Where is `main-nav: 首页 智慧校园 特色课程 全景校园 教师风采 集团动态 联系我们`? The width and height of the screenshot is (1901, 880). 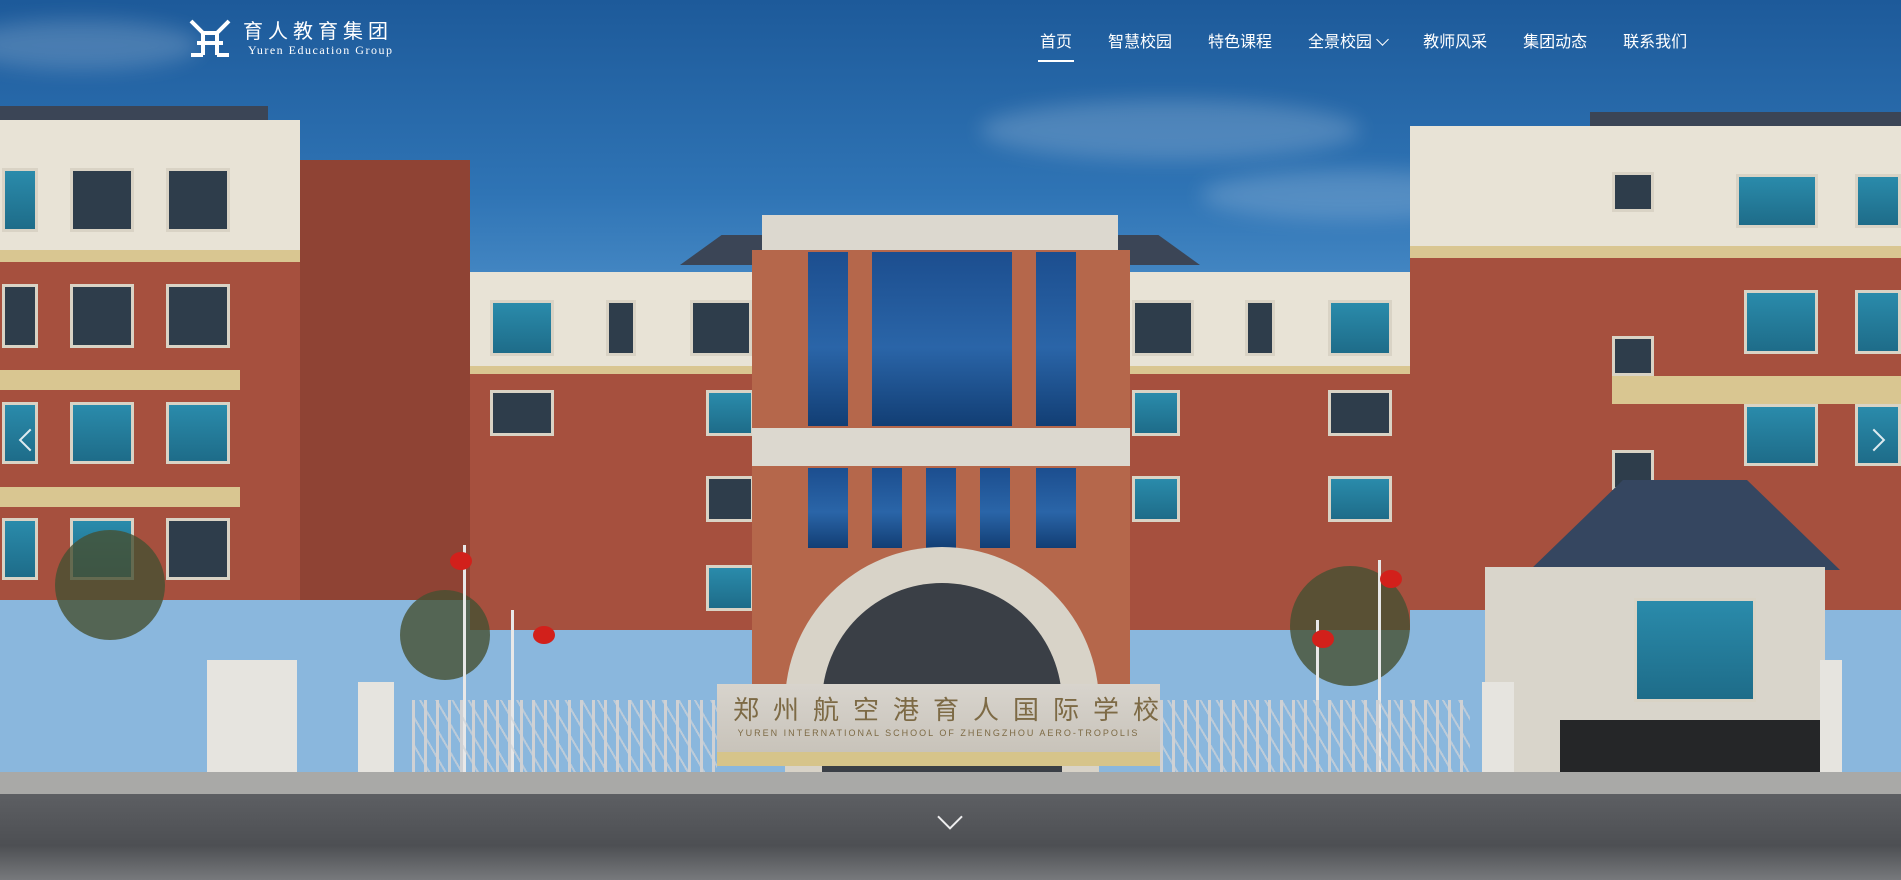
main-nav: 首页 智慧校园 特色课程 全景校园 教师风采 集团动态 联系我们 is located at coordinates (1380, 46).